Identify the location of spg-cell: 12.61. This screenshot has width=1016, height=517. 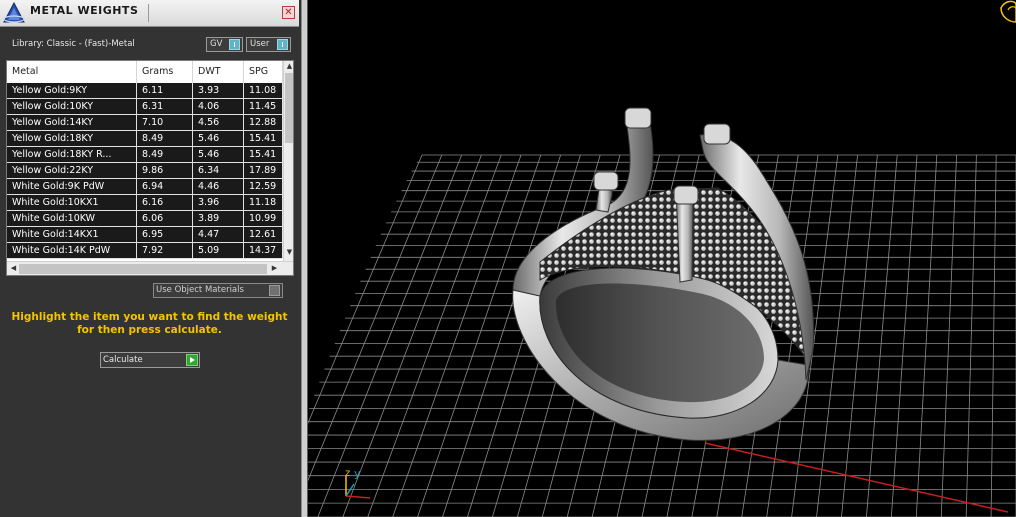
(263, 234).